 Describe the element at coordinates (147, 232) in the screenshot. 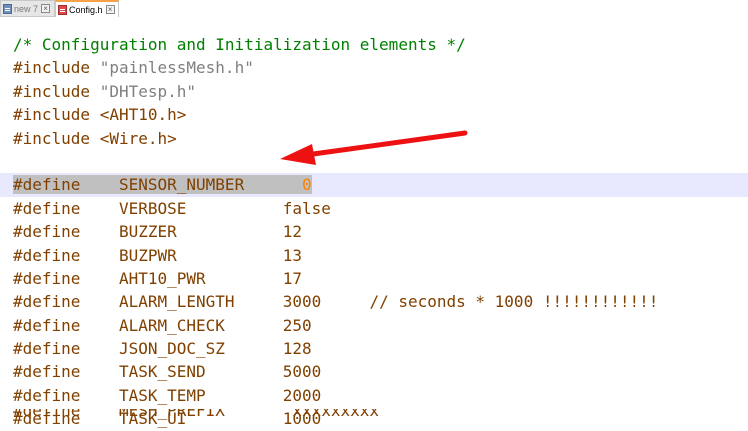

I see `define-name: BUZZER` at that location.